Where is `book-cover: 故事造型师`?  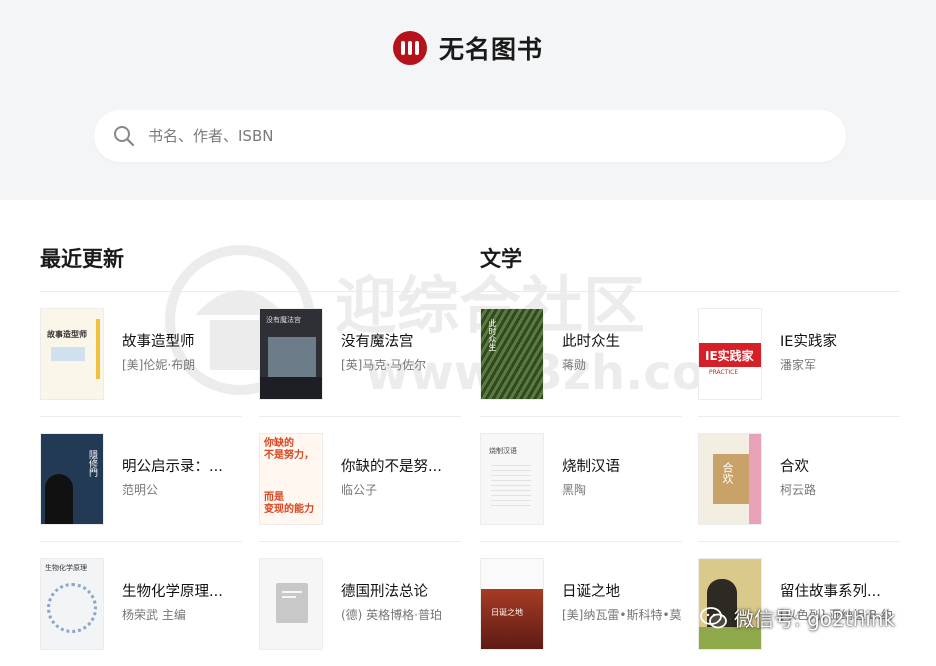 book-cover: 故事造型师 is located at coordinates (72, 354).